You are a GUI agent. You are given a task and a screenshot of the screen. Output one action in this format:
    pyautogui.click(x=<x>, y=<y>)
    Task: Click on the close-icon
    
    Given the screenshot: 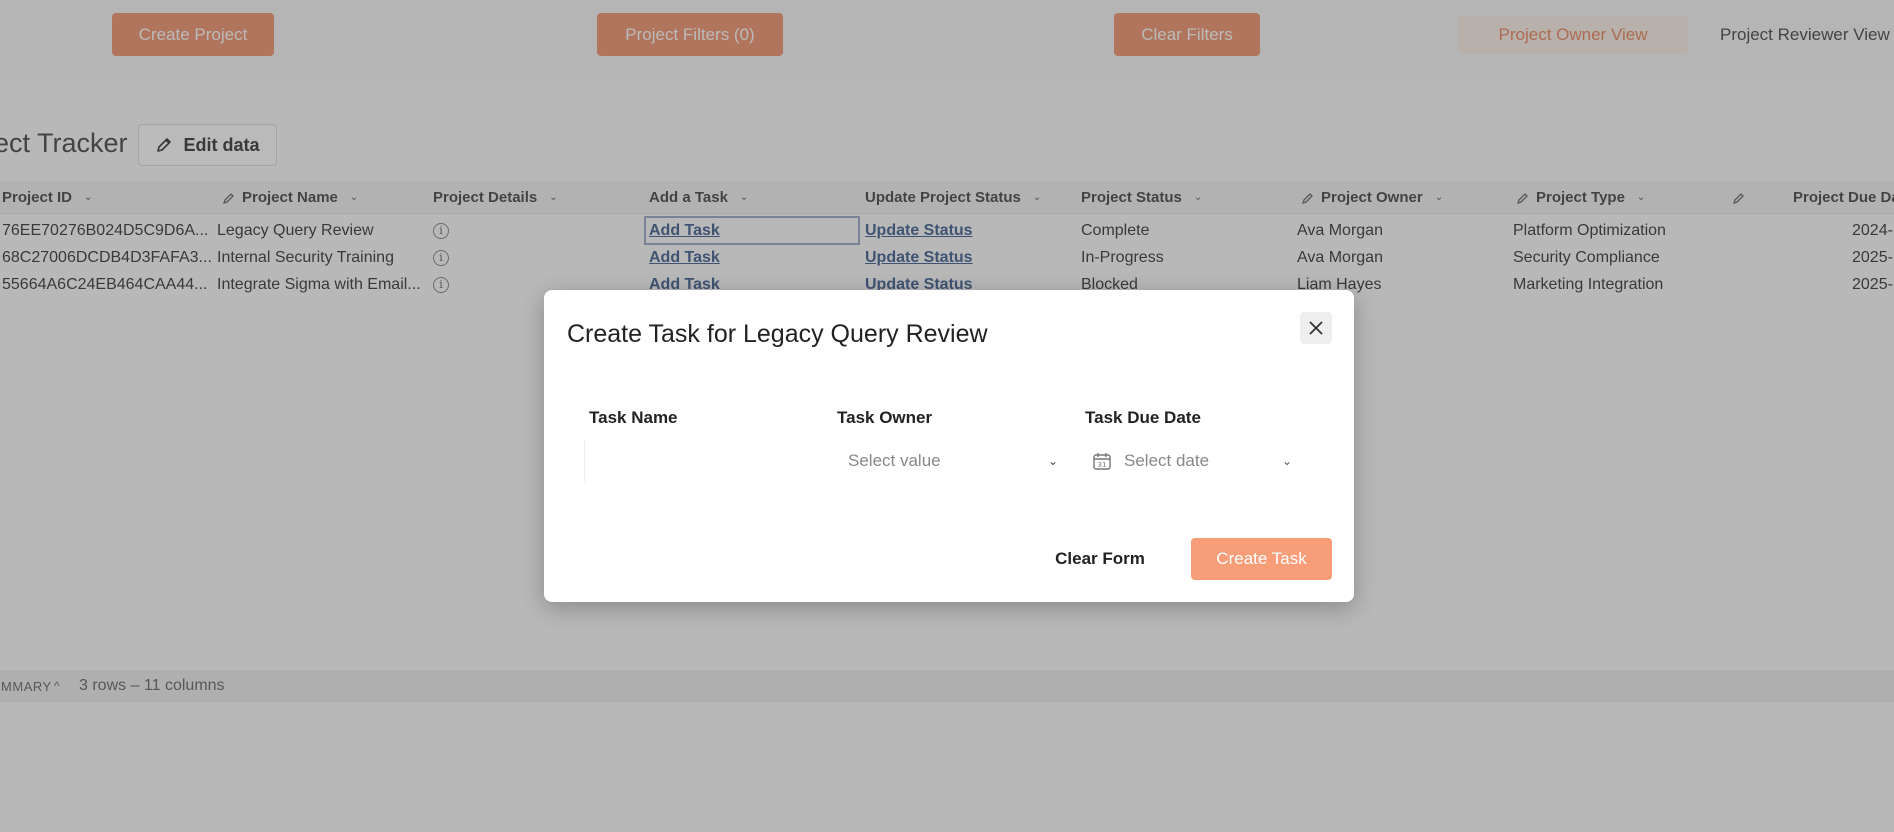 What is the action you would take?
    pyautogui.click(x=1316, y=328)
    